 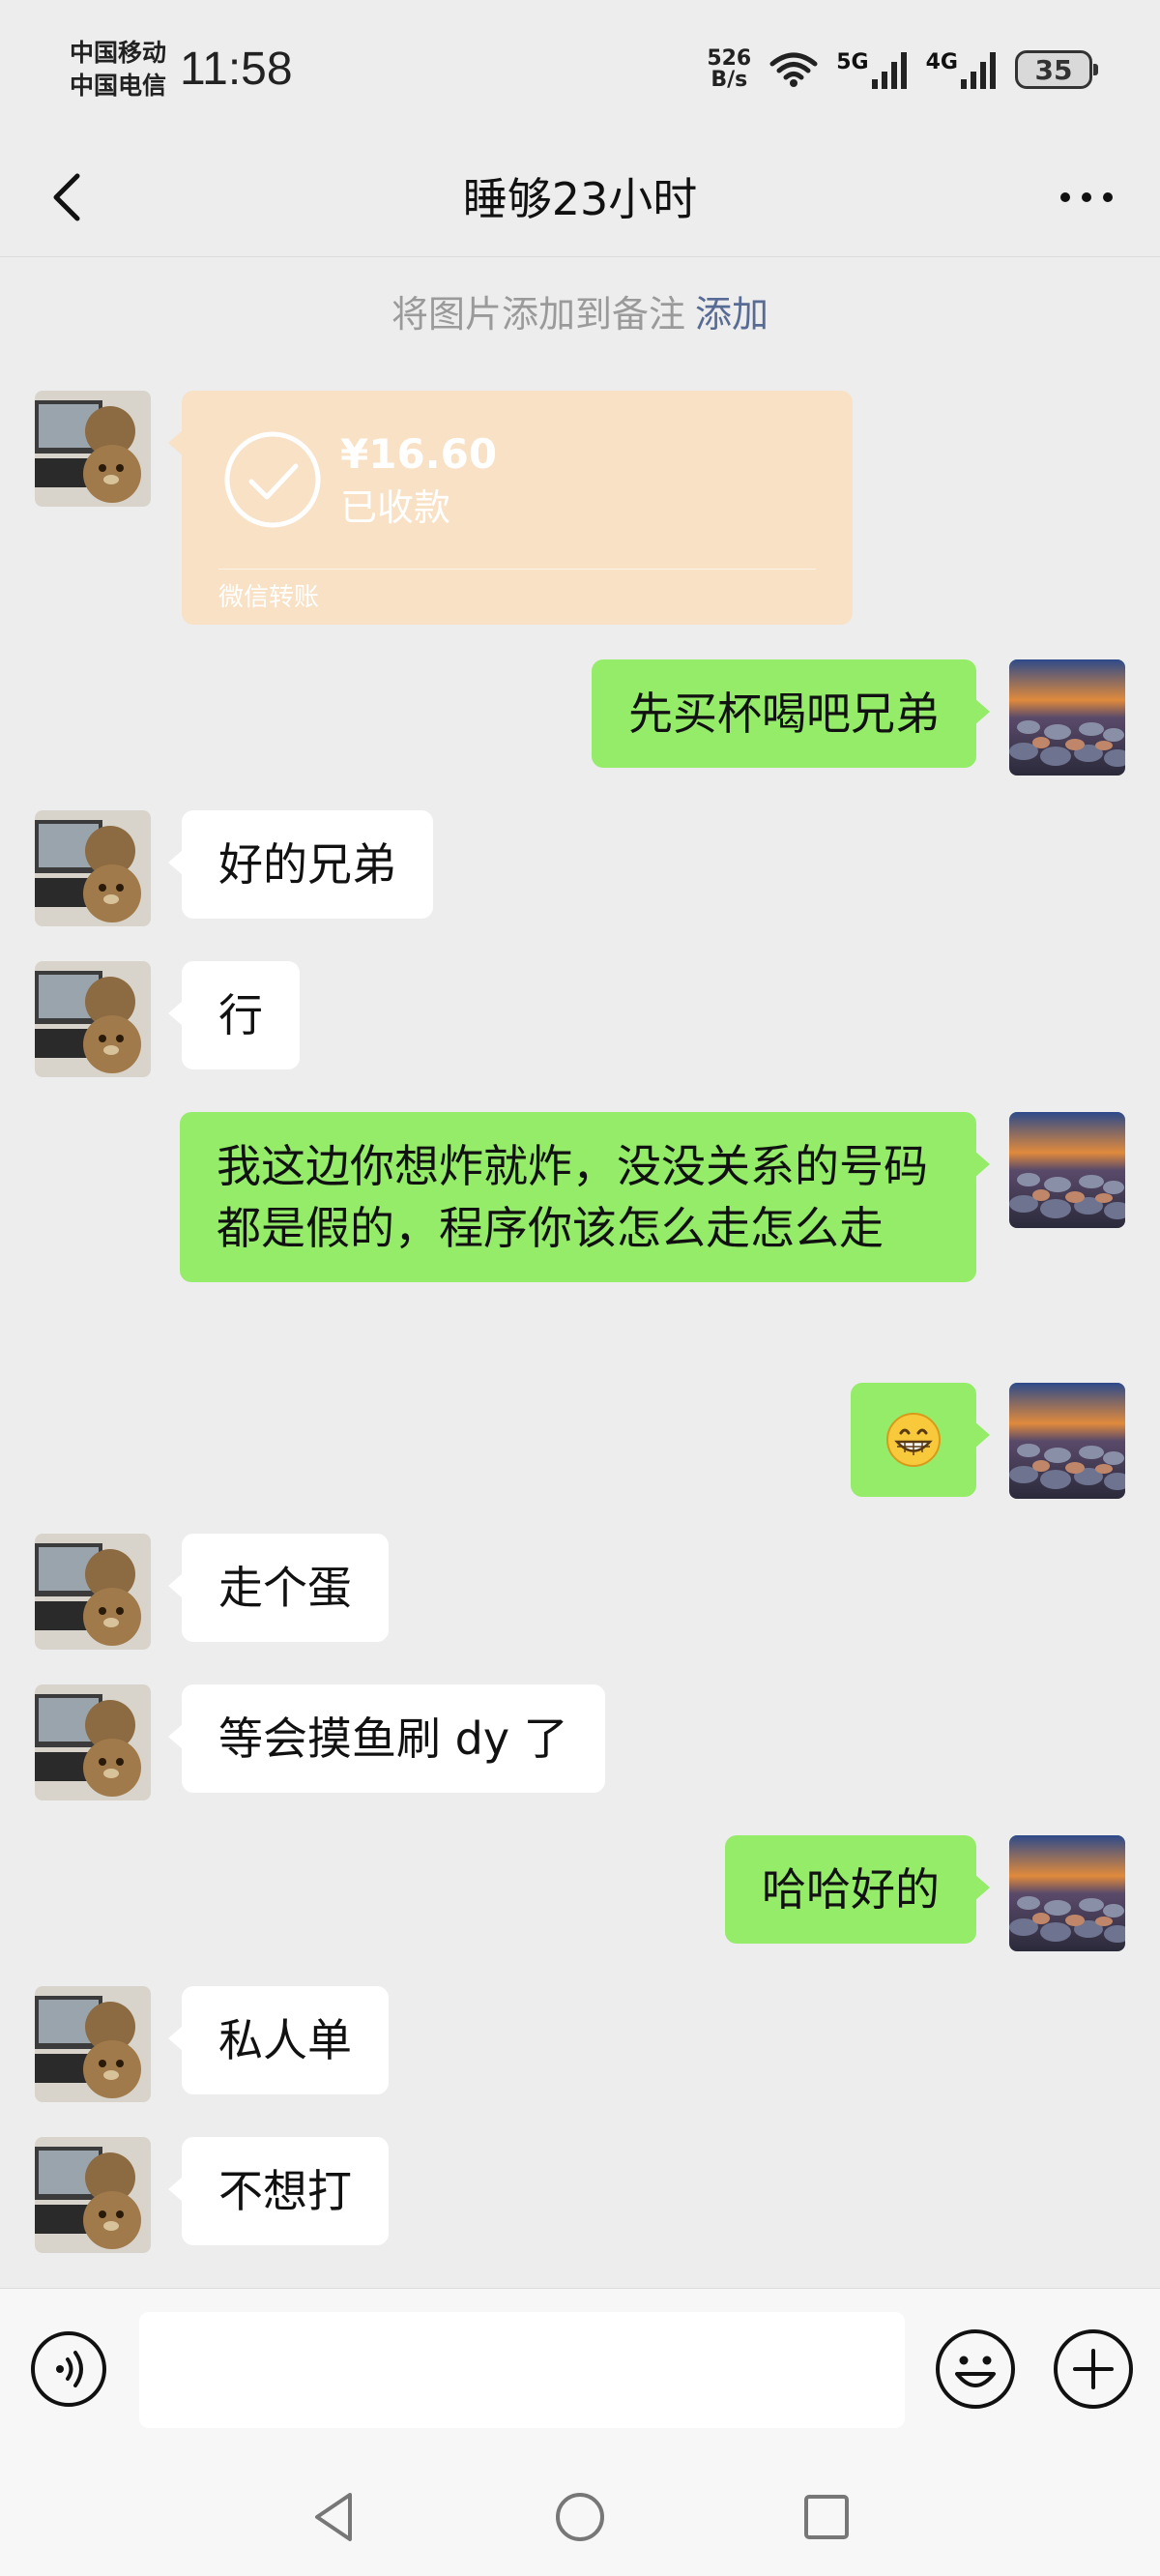 What do you see at coordinates (731, 314) in the screenshot?
I see `add-note-link: 添加` at bounding box center [731, 314].